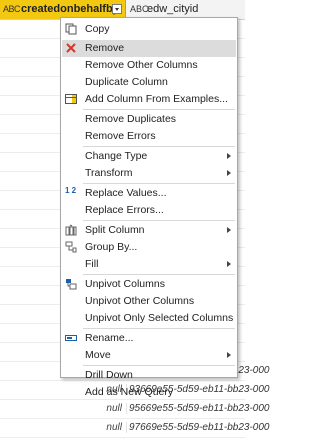 The width and height of the screenshot is (320, 444). I want to click on menu-item-label: Unpivot Only Selected Columns, so click(159, 318).